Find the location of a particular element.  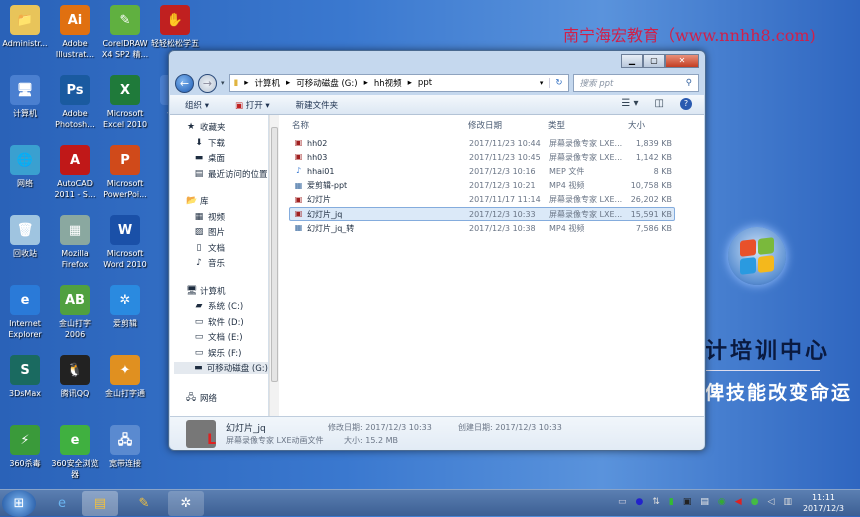

printer-icon: ▤ is located at coordinates (704, 502).